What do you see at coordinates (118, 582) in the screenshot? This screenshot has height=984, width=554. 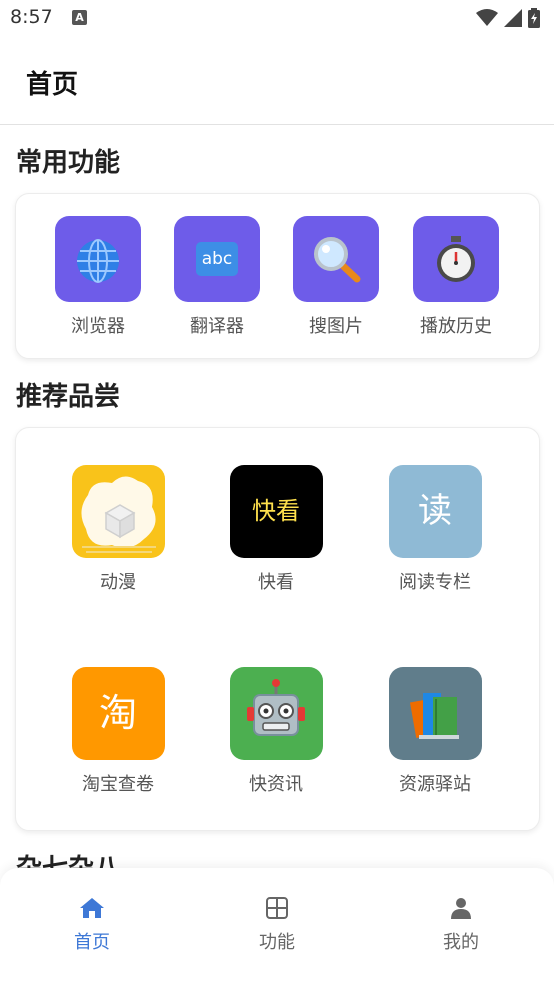 I see `rec-label: 动漫` at bounding box center [118, 582].